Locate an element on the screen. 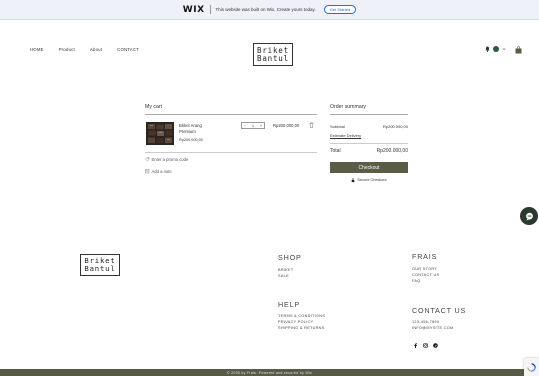 The width and height of the screenshot is (539, 376). recaptcha-badge is located at coordinates (531, 367).